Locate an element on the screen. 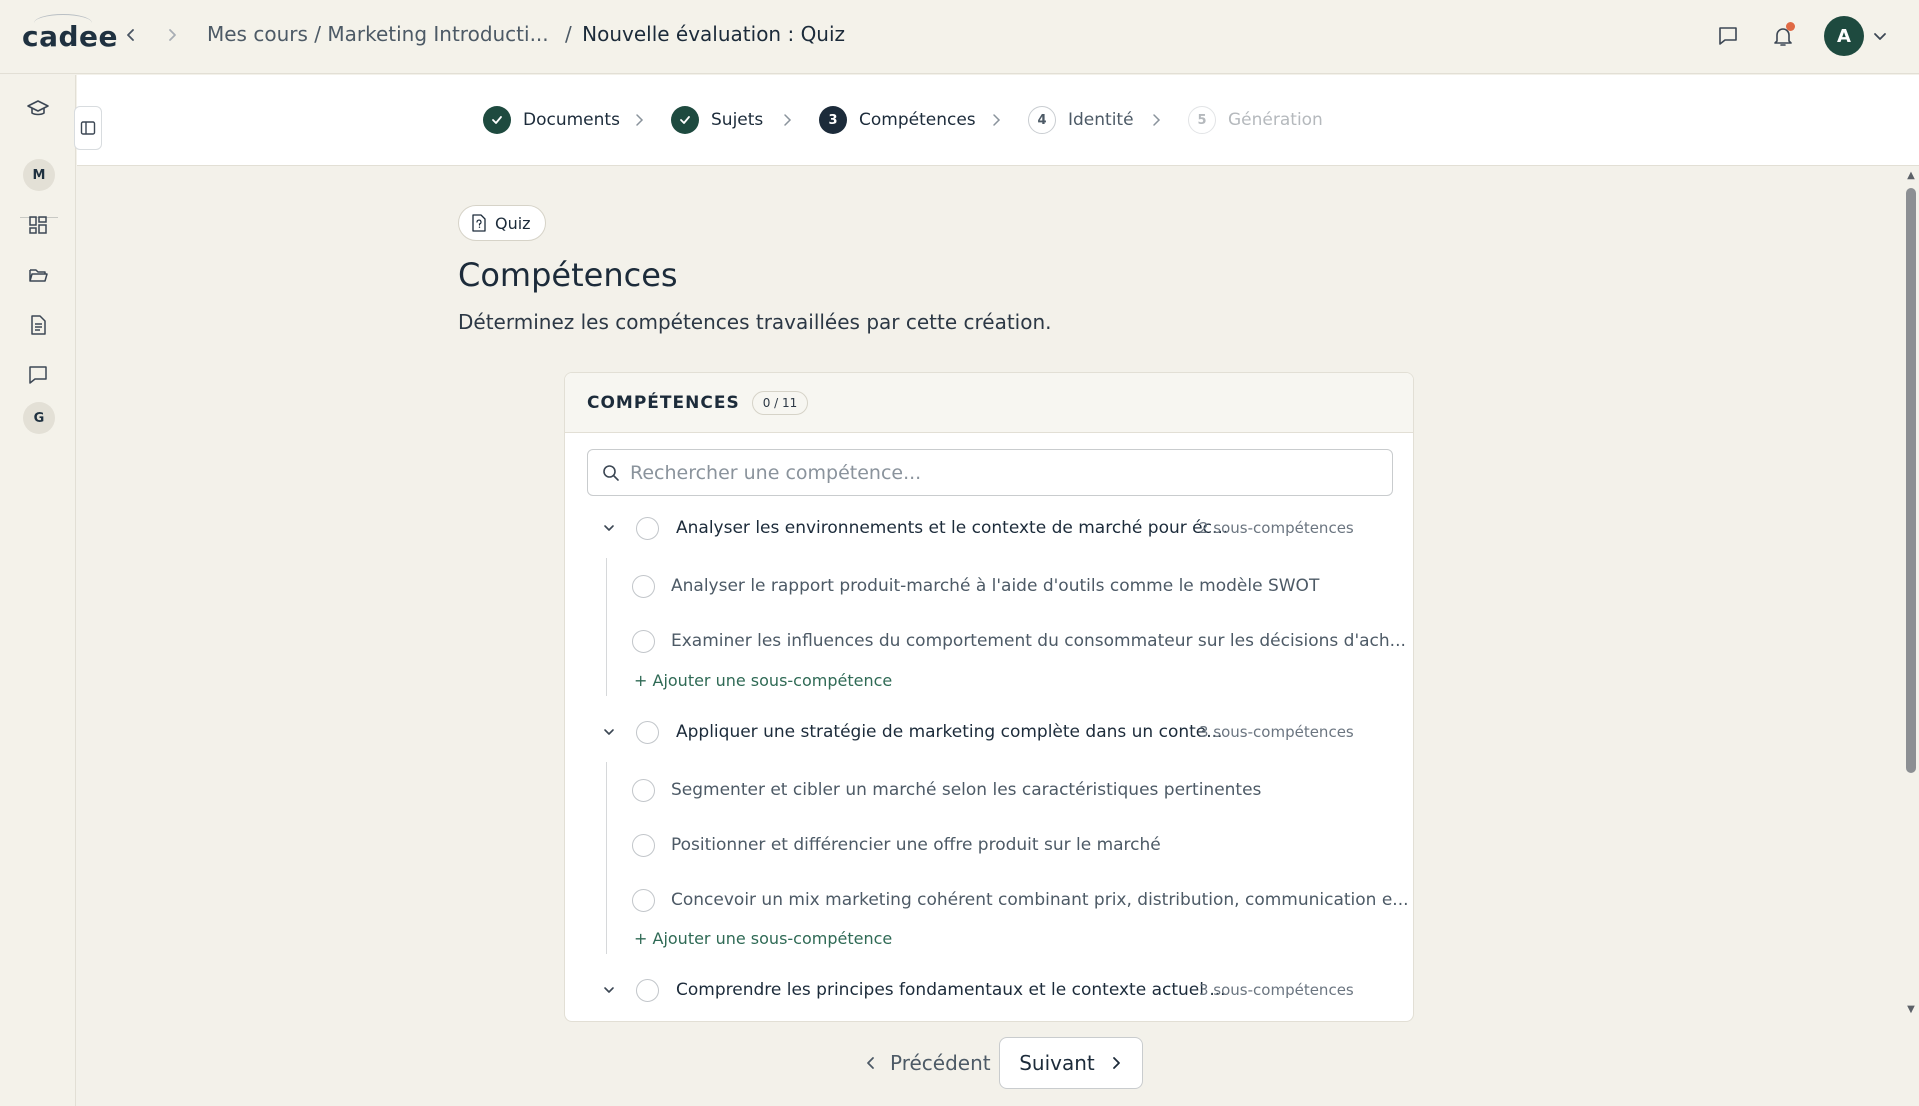 Image resolution: width=1919 pixels, height=1106 pixels. step-number: 4 is located at coordinates (1042, 120).